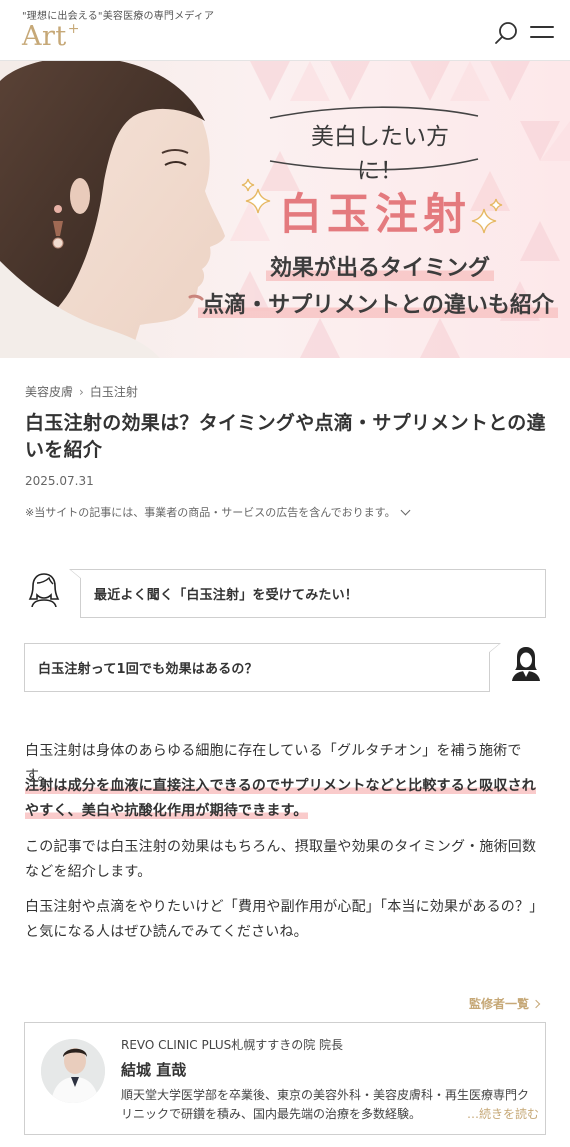  I want to click on hero-sub-heading: 美白したい方に！, so click(380, 154).